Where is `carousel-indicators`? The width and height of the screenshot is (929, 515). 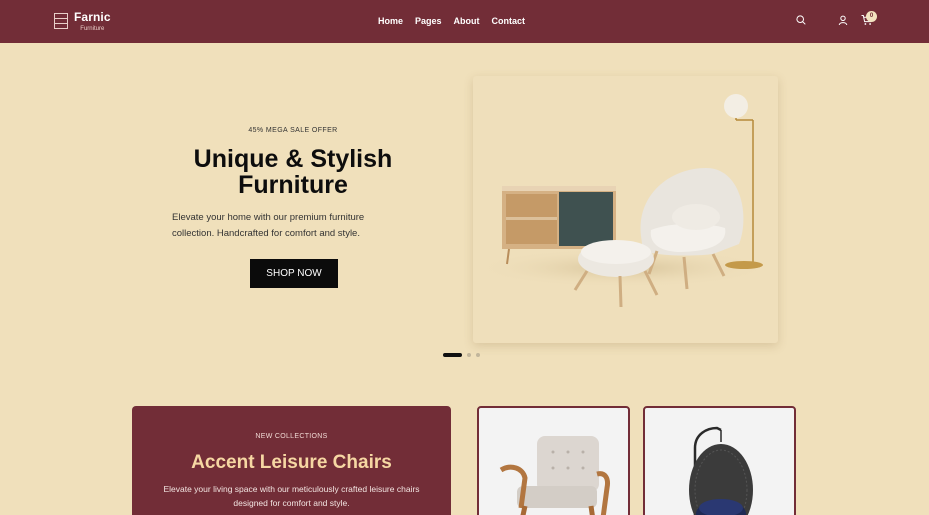 carousel-indicators is located at coordinates (461, 355).